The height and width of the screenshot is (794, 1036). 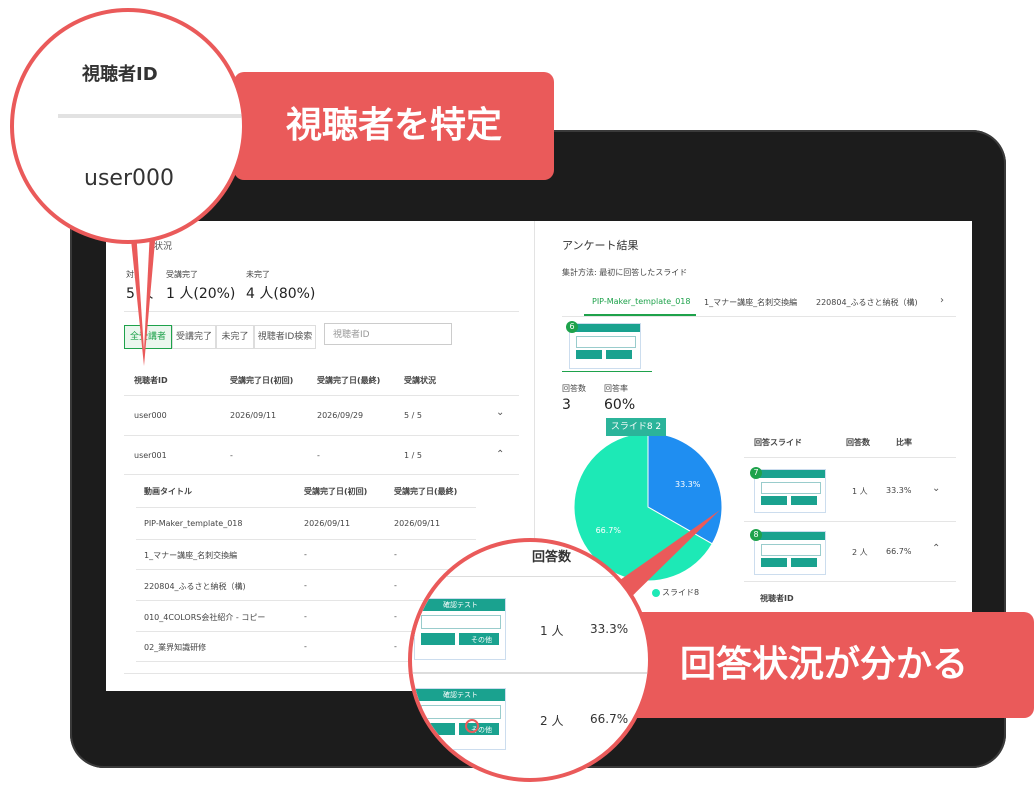 I want to click on tab-video-2: 1_マナー講座_名刺交換編, so click(x=750, y=302).